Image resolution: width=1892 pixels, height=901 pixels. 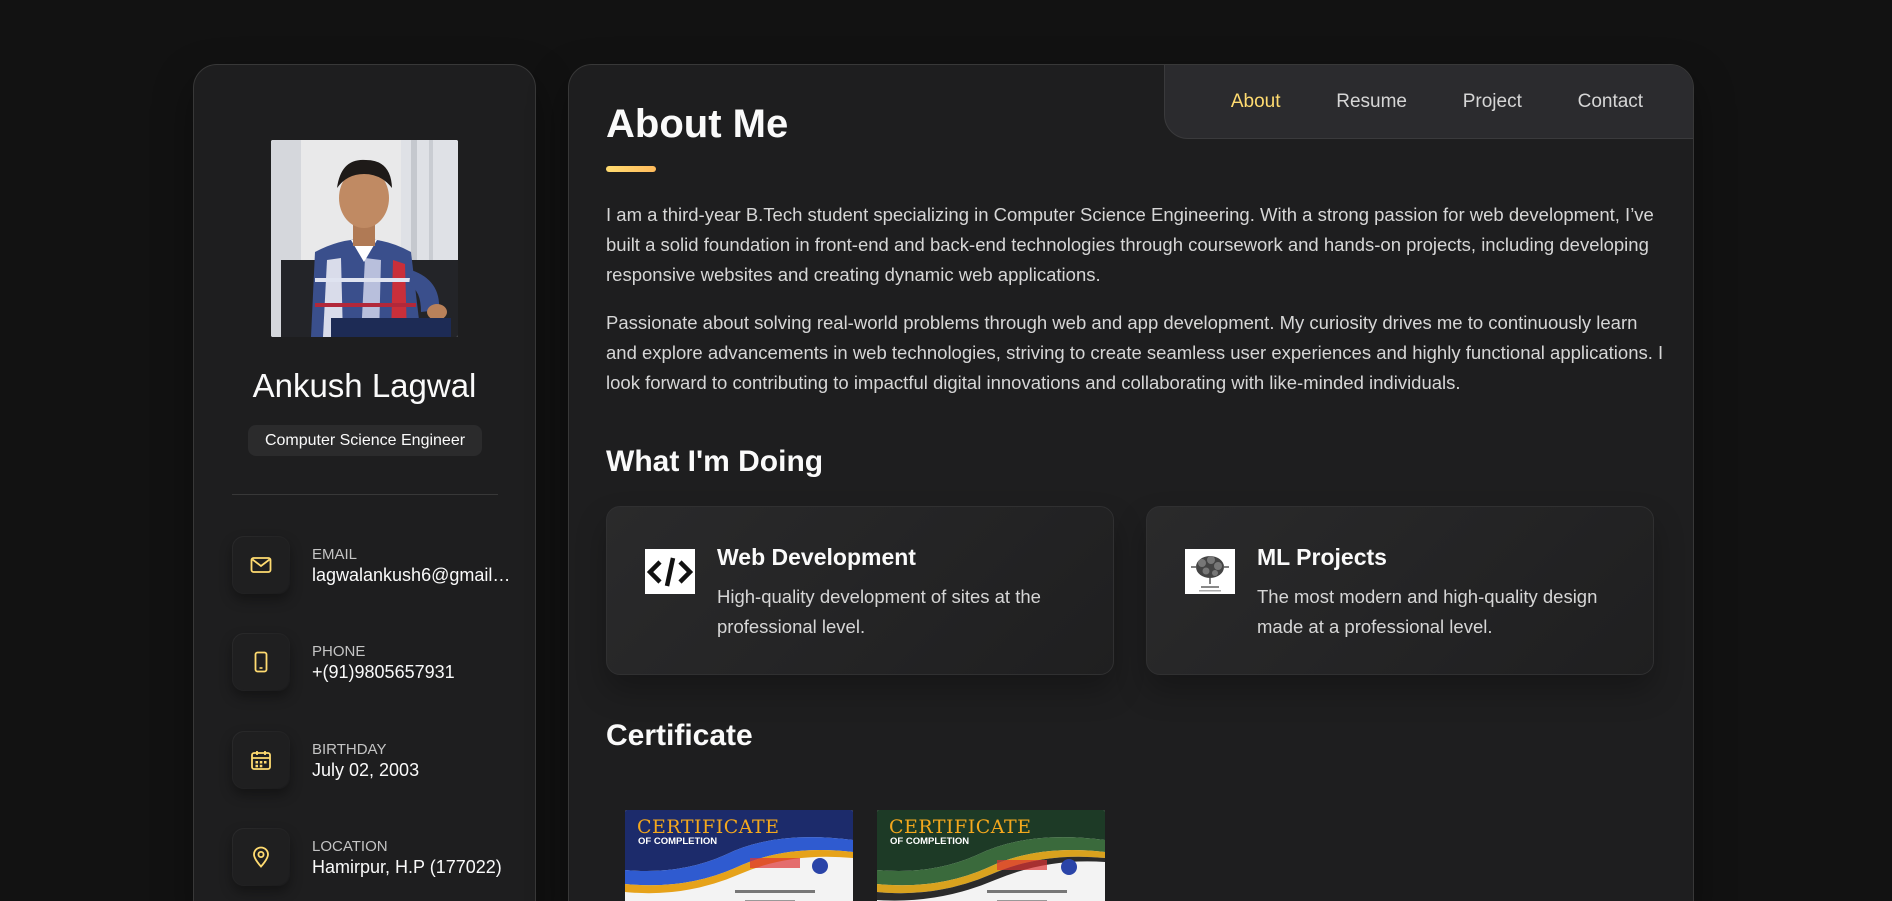 I want to click on mail-icon, so click(x=261, y=565).